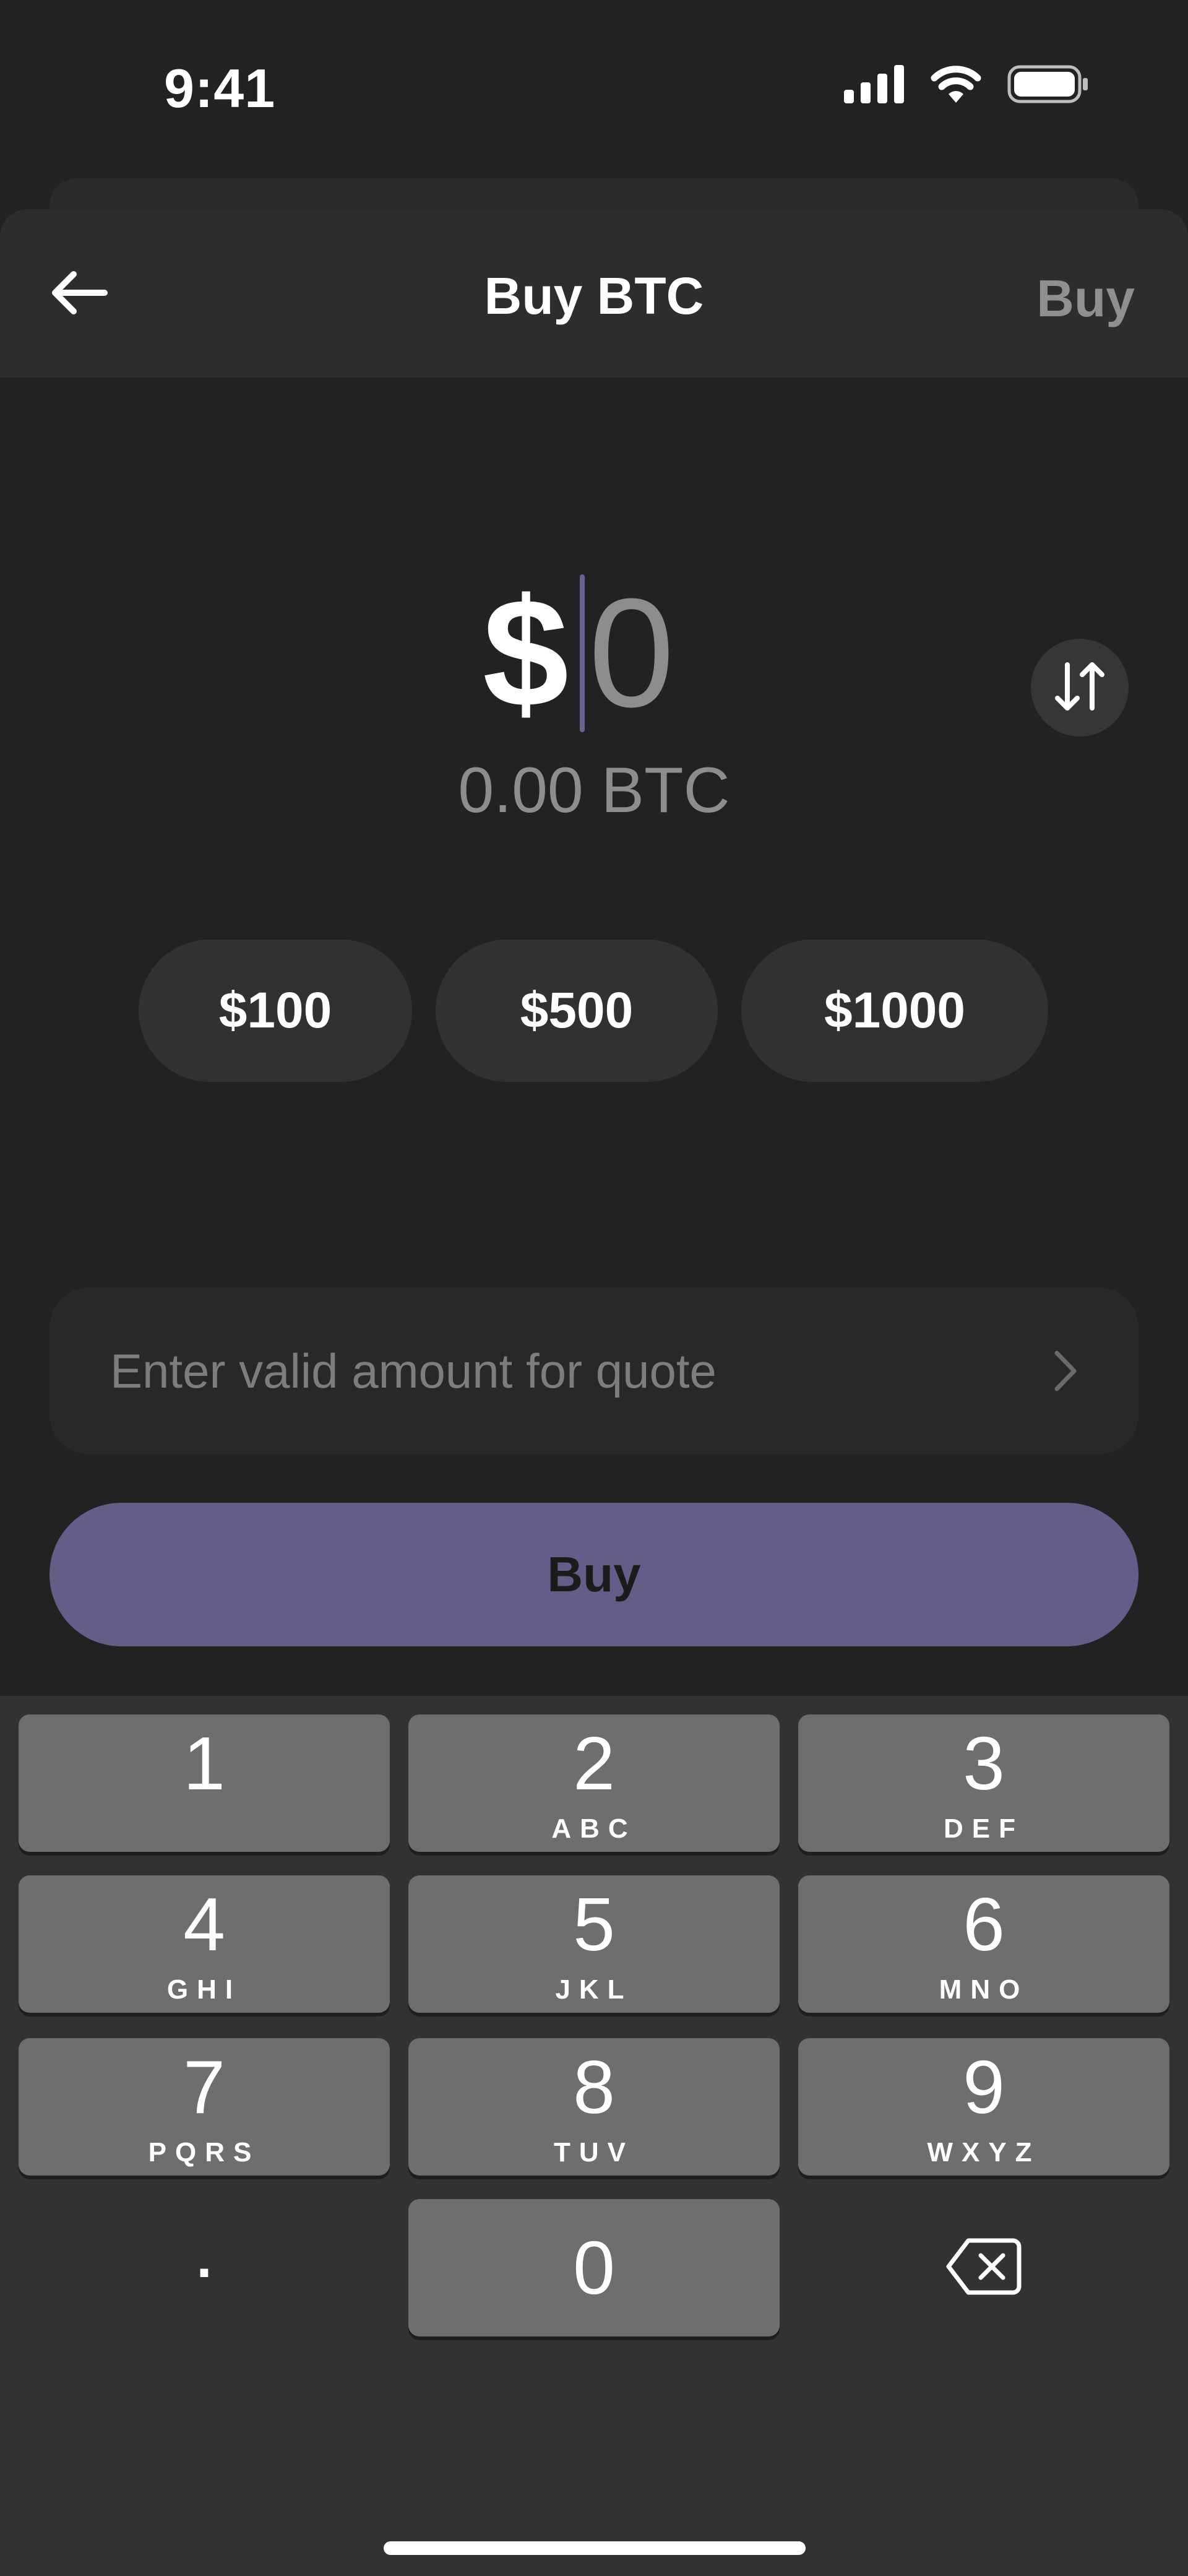  What do you see at coordinates (1048, 85) in the screenshot?
I see `battery-icon` at bounding box center [1048, 85].